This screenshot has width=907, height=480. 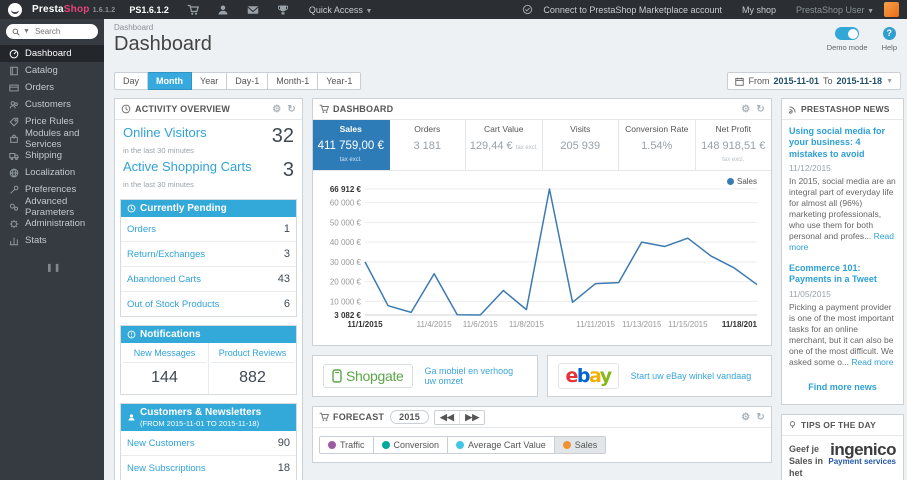 What do you see at coordinates (472, 417) in the screenshot?
I see `forecast-next-button: ▶▶` at bounding box center [472, 417].